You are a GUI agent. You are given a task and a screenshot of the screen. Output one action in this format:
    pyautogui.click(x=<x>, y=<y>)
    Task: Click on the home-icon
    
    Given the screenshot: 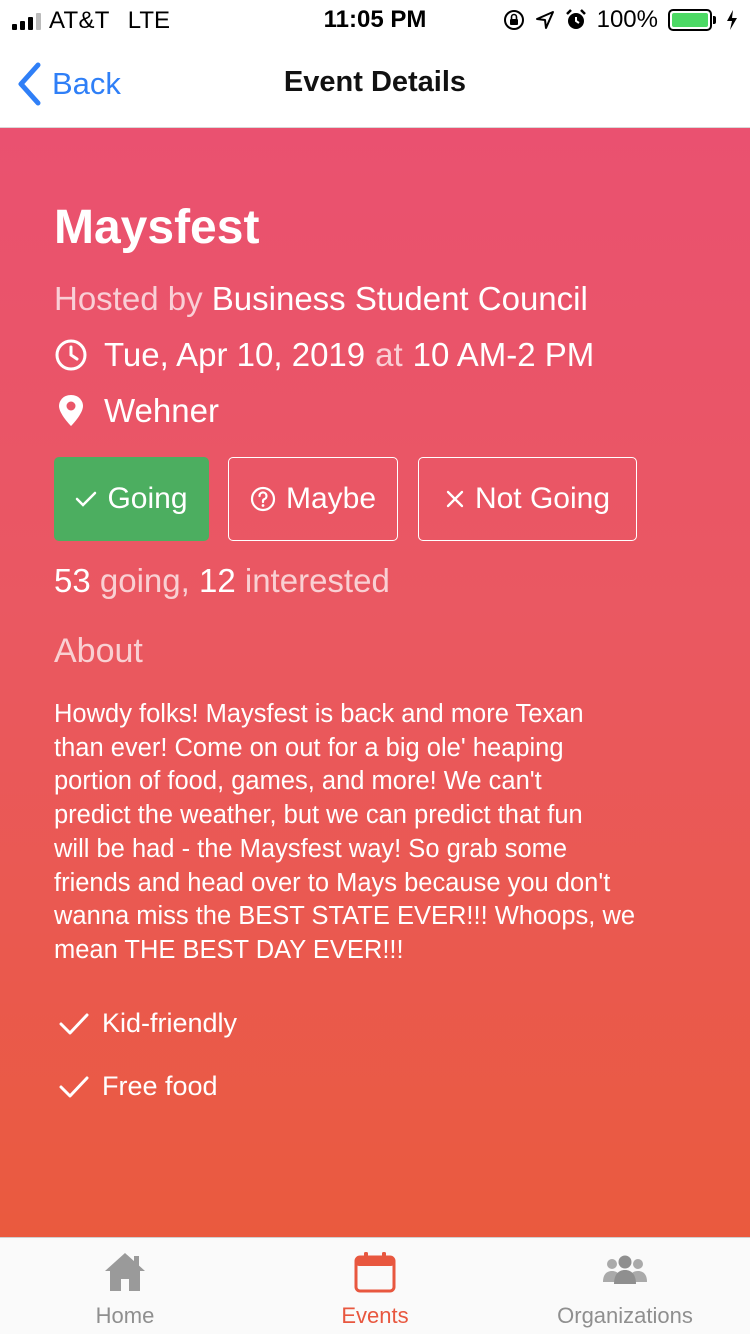 What is the action you would take?
    pyautogui.click(x=125, y=1272)
    